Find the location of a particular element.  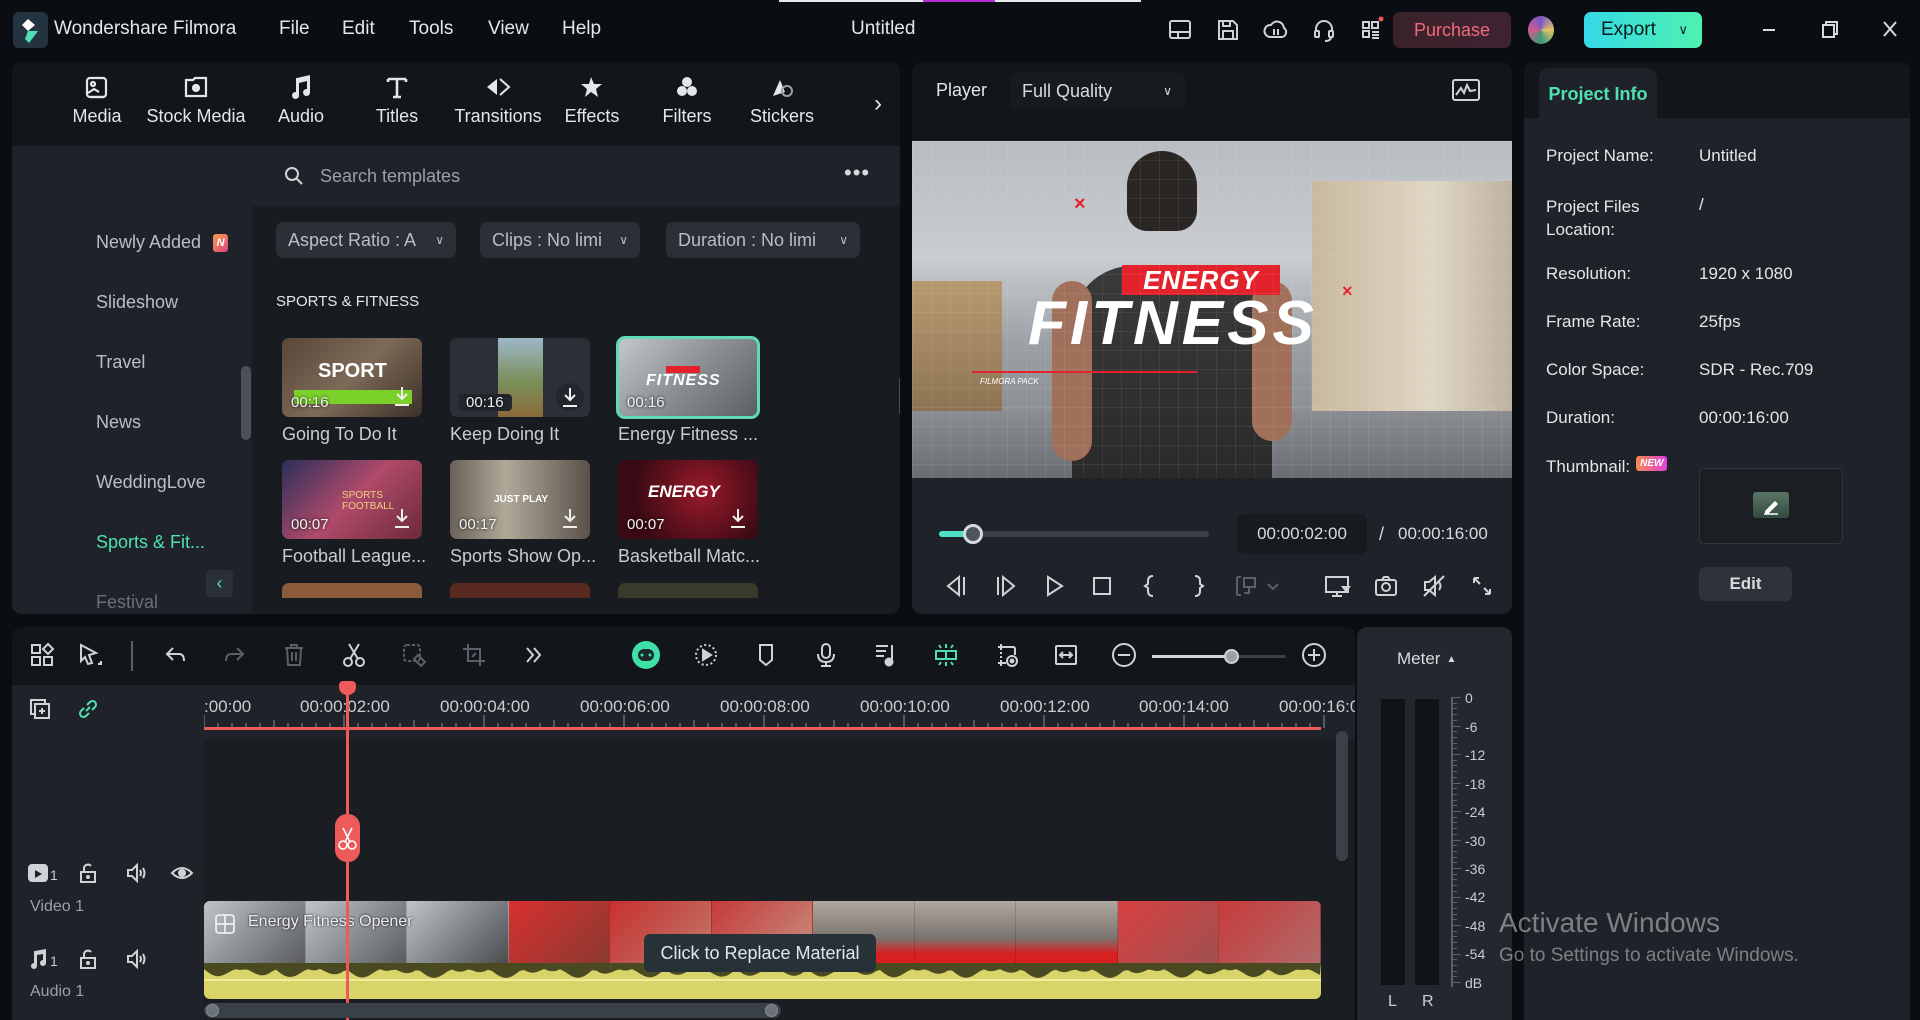

layout-grid-icon is located at coordinates (42, 655).